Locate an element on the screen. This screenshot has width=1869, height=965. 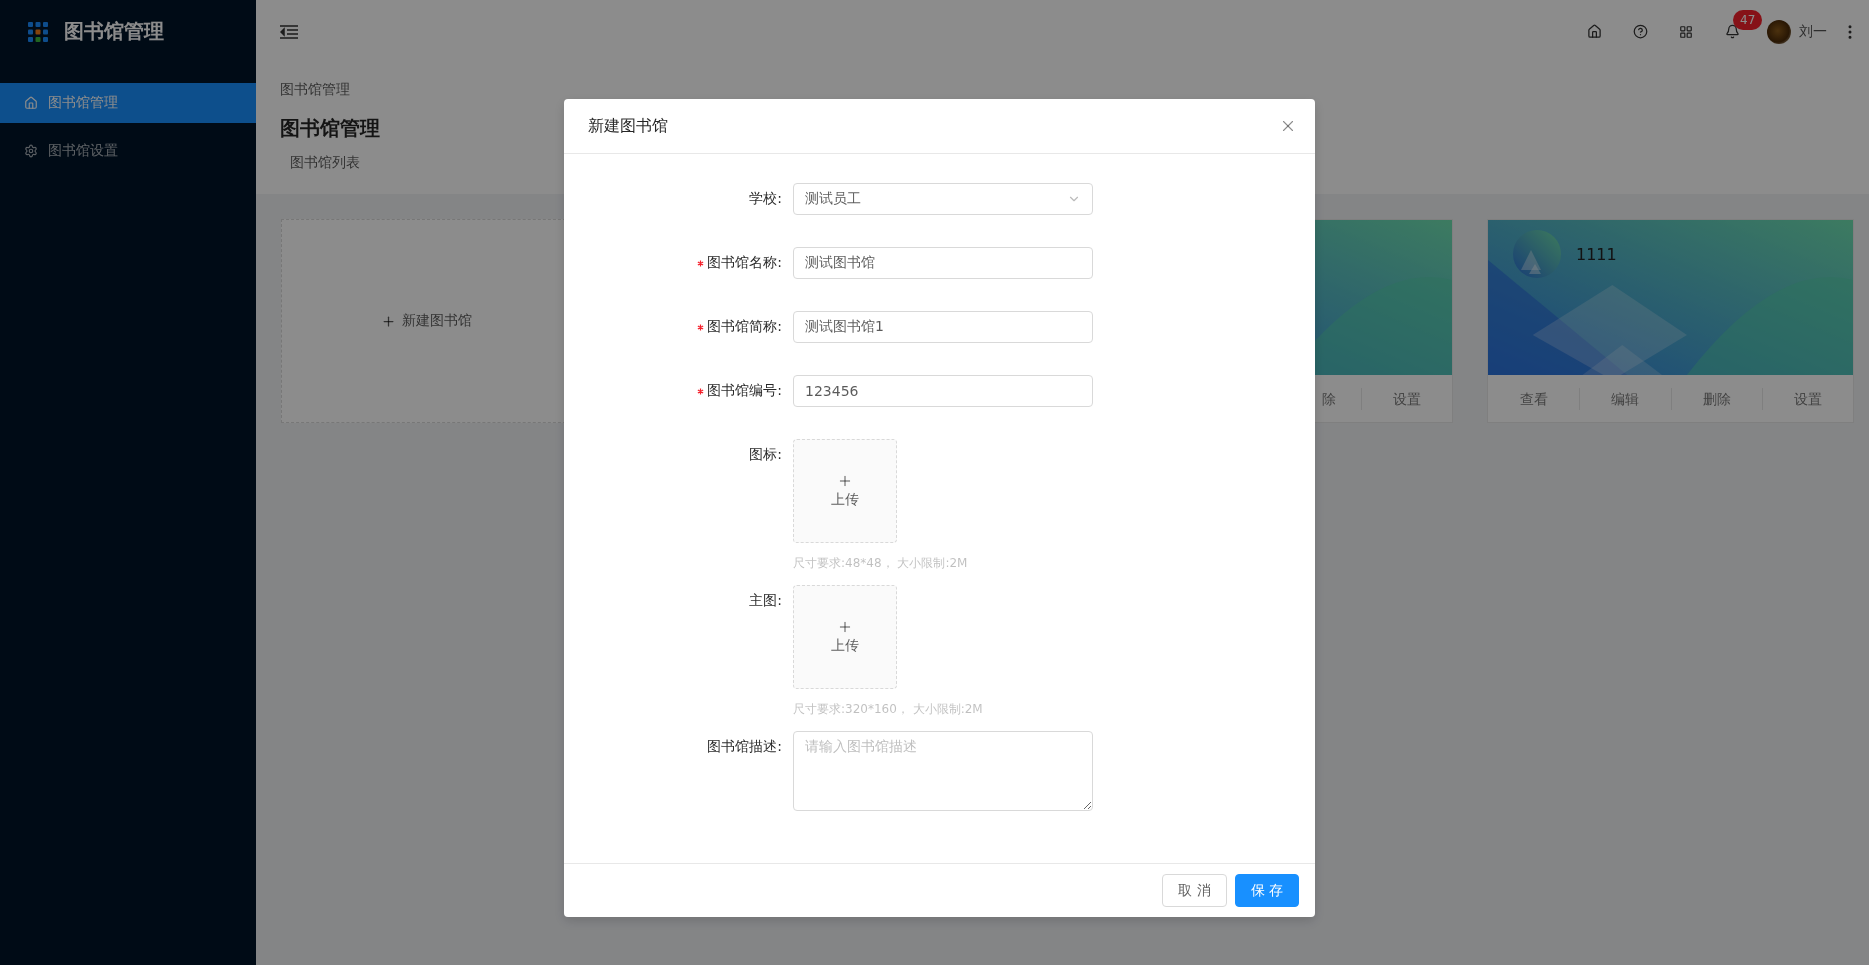
help-icon is located at coordinates (1640, 31).